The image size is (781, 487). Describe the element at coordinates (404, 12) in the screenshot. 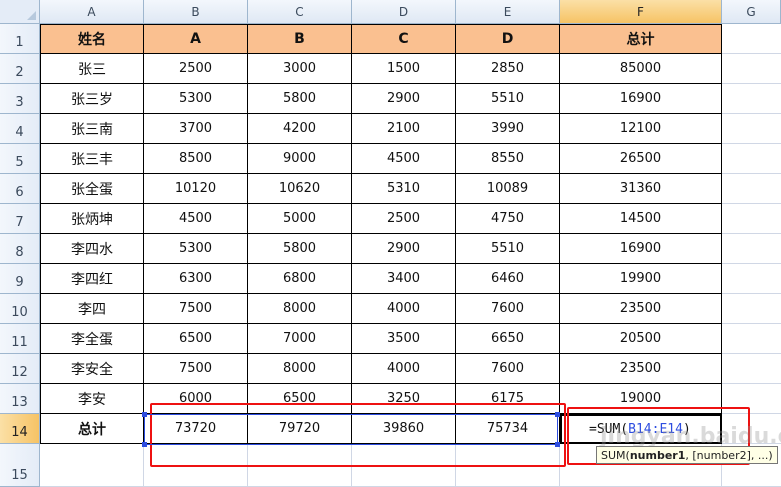

I see `column-header-d: D` at that location.